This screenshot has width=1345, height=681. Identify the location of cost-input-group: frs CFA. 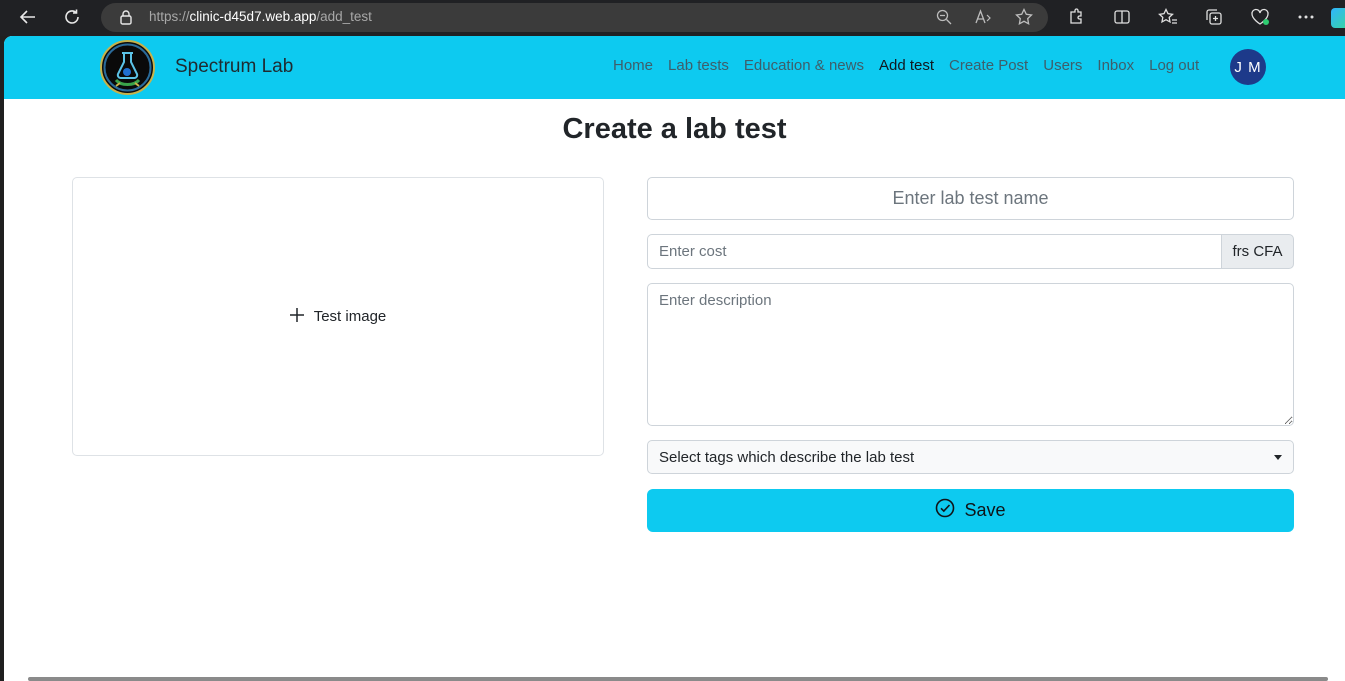
(970, 251).